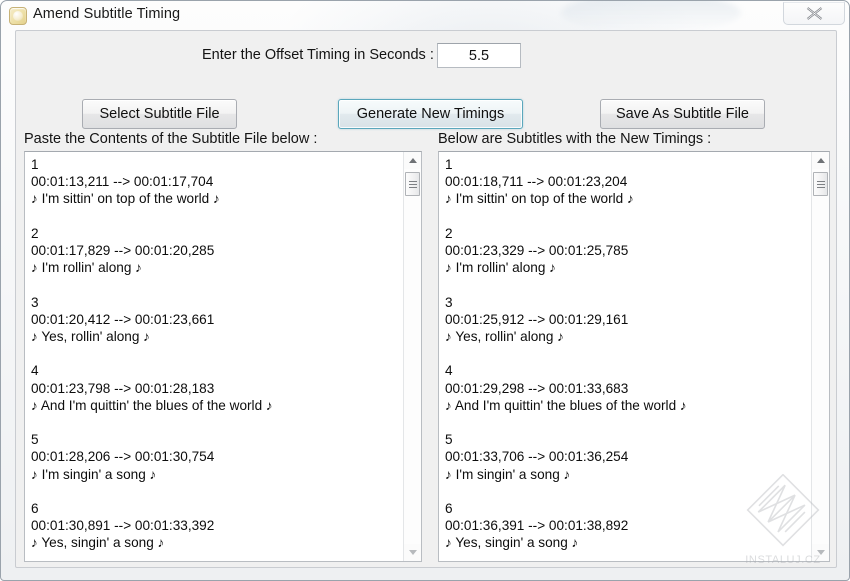  What do you see at coordinates (820, 160) in the screenshot?
I see `result-scroll-up-icon` at bounding box center [820, 160].